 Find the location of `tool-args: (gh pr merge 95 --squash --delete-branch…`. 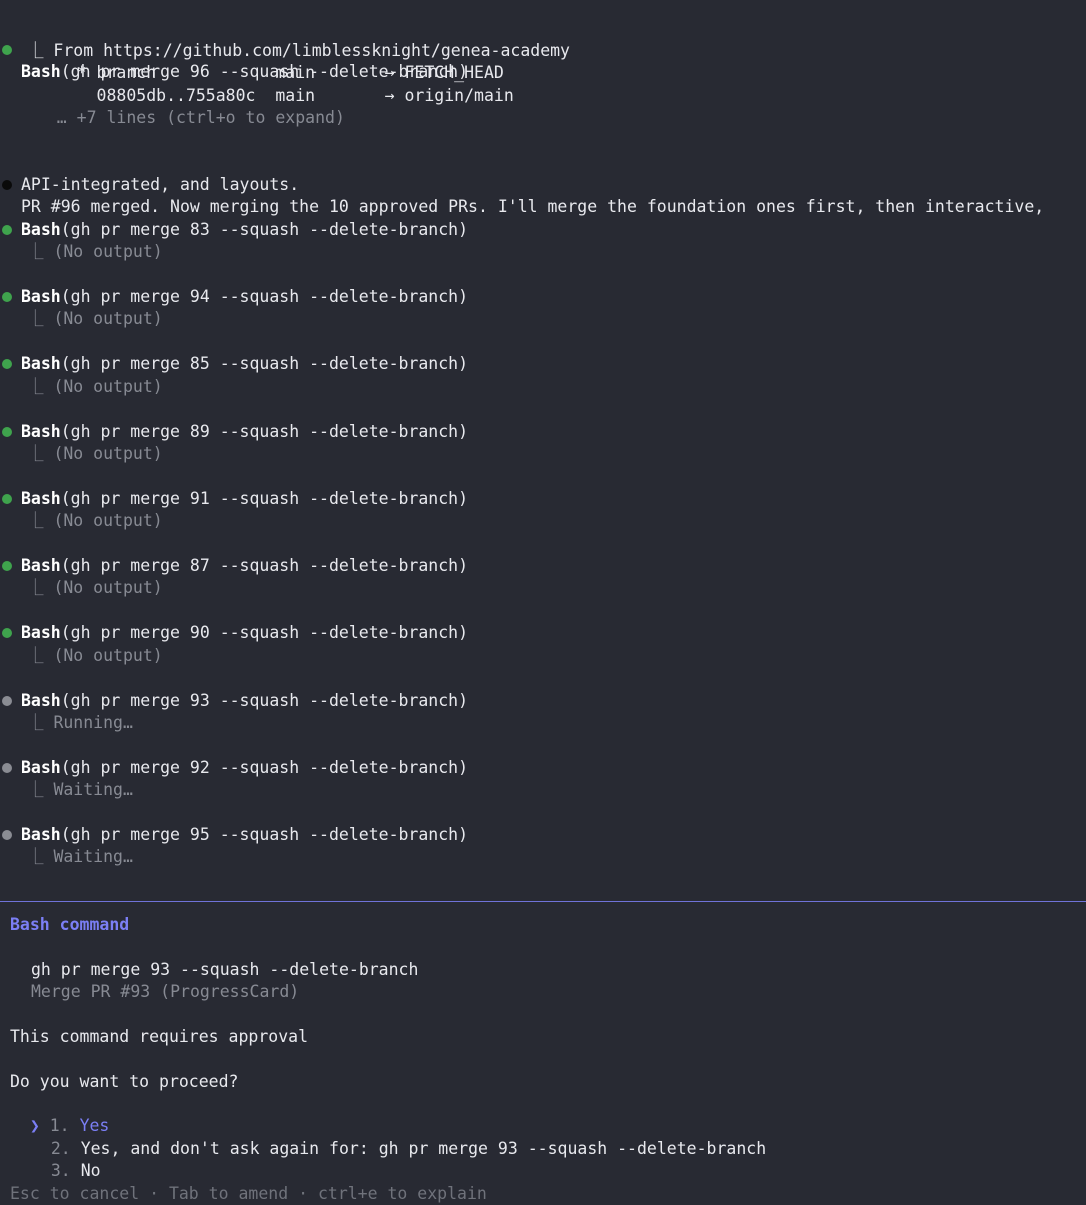

tool-args: (gh pr merge 95 --squash --delete-branch… is located at coordinates (264, 834).